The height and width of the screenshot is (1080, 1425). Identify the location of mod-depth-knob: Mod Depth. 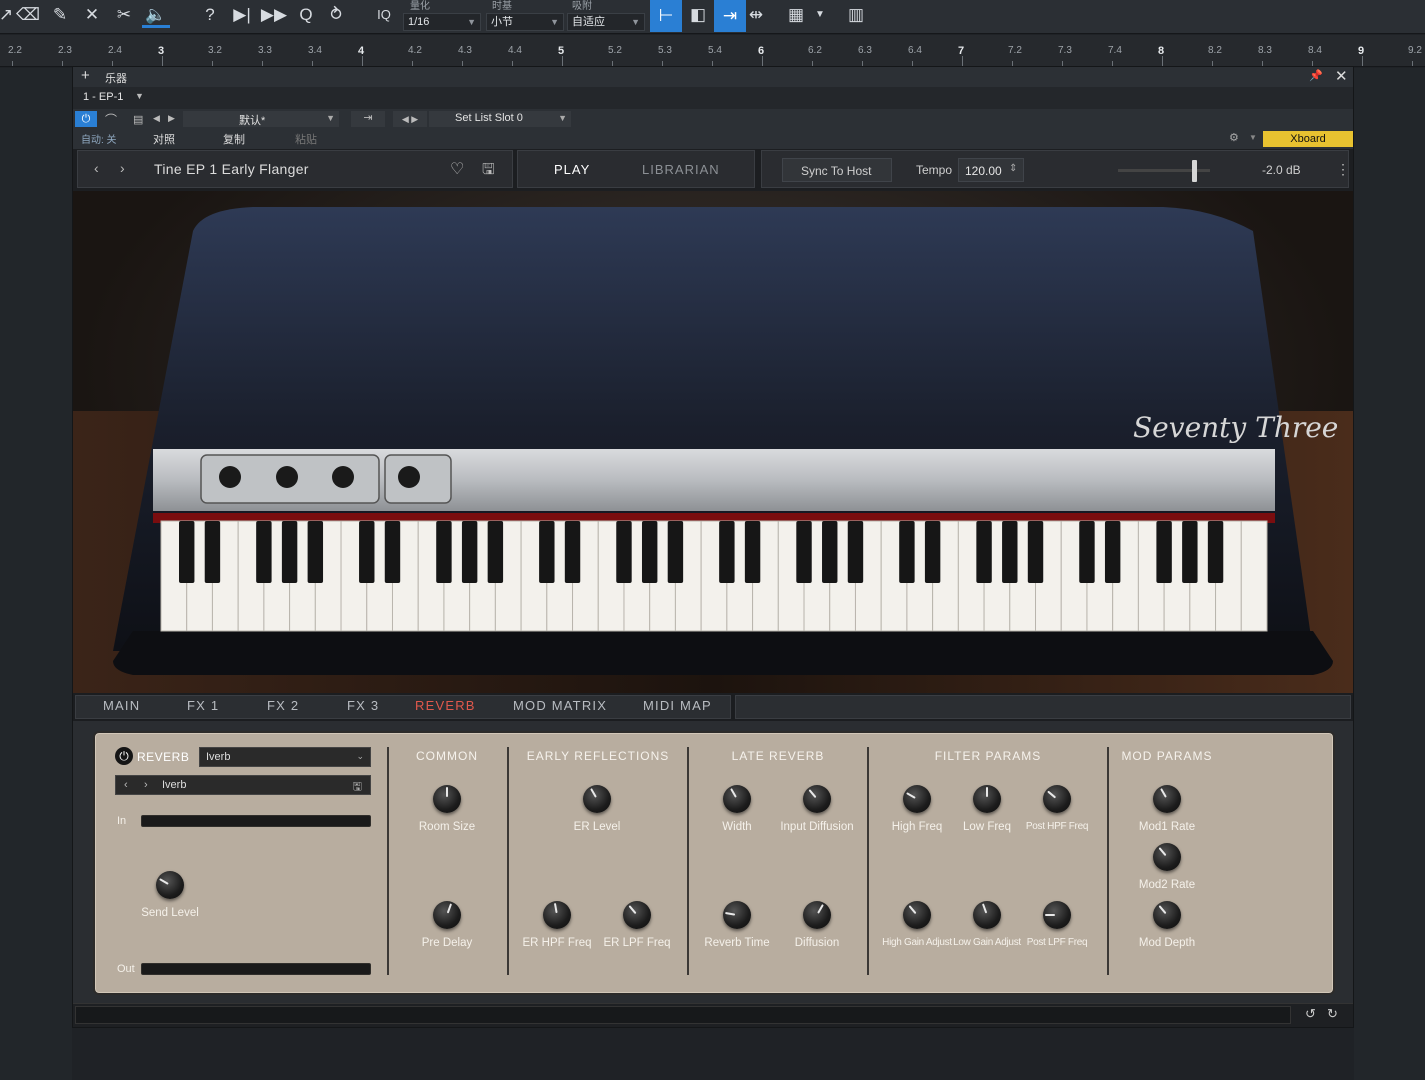
(1167, 929).